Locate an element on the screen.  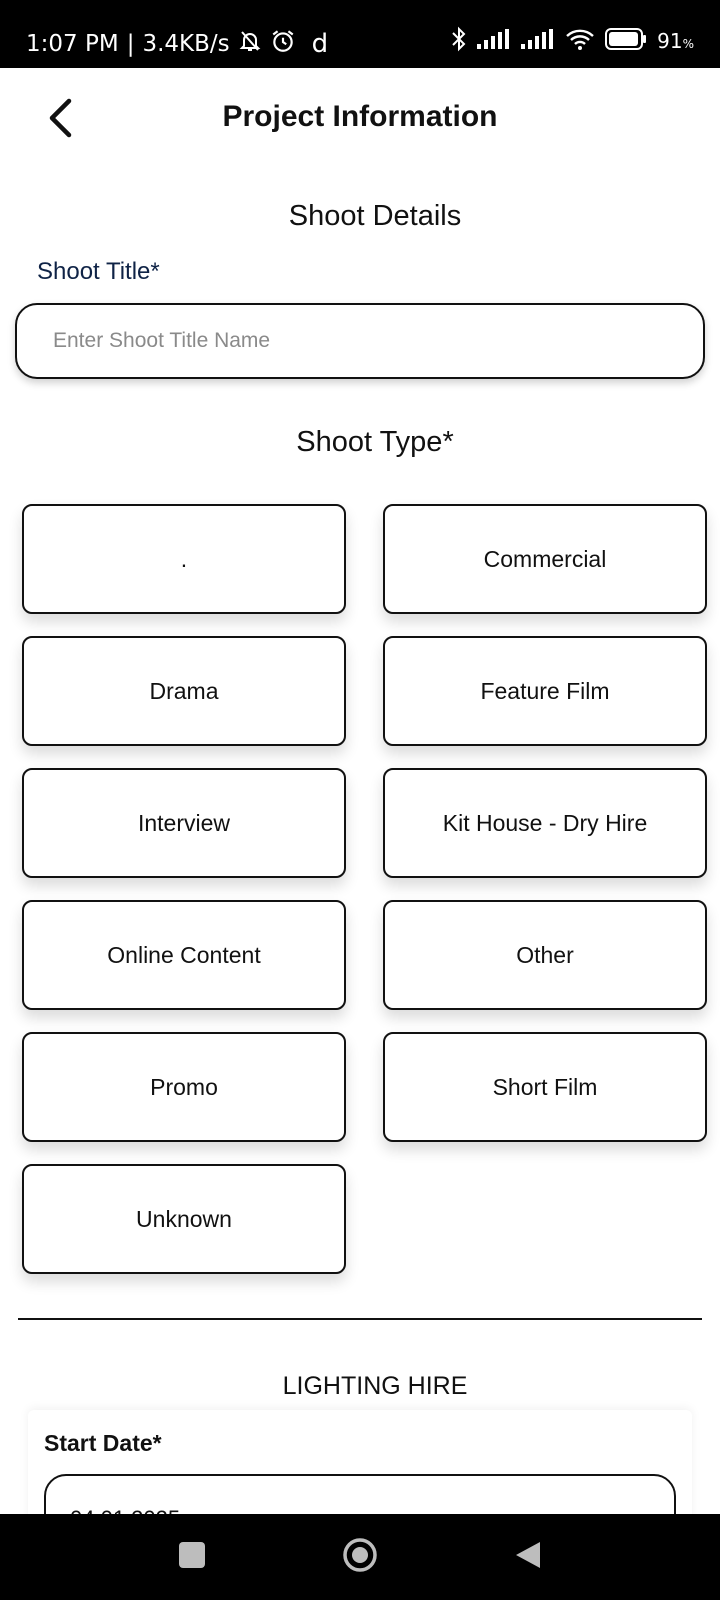
shoot-type-option: Online Content is located at coordinates (184, 955).